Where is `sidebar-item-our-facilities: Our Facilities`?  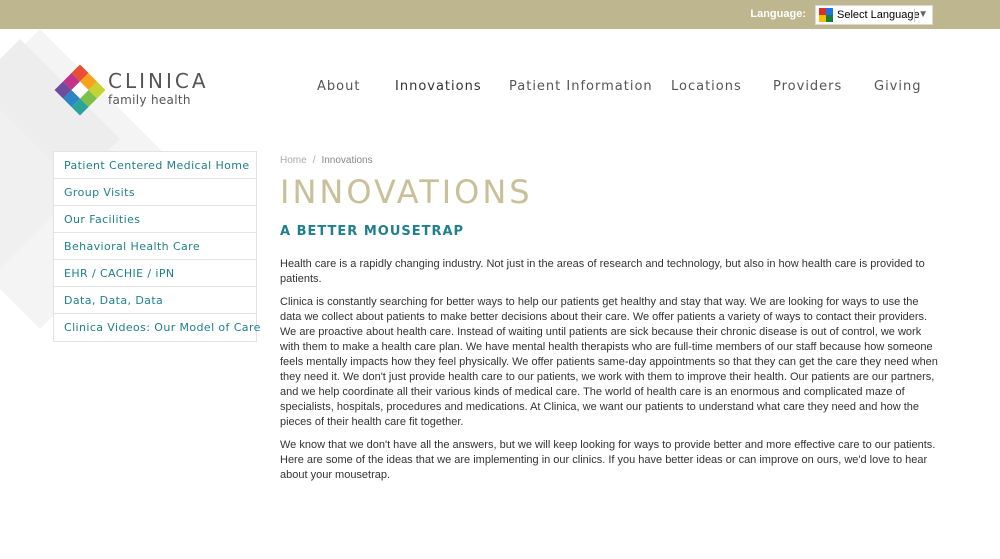
sidebar-item-our-facilities: Our Facilities is located at coordinates (155, 219).